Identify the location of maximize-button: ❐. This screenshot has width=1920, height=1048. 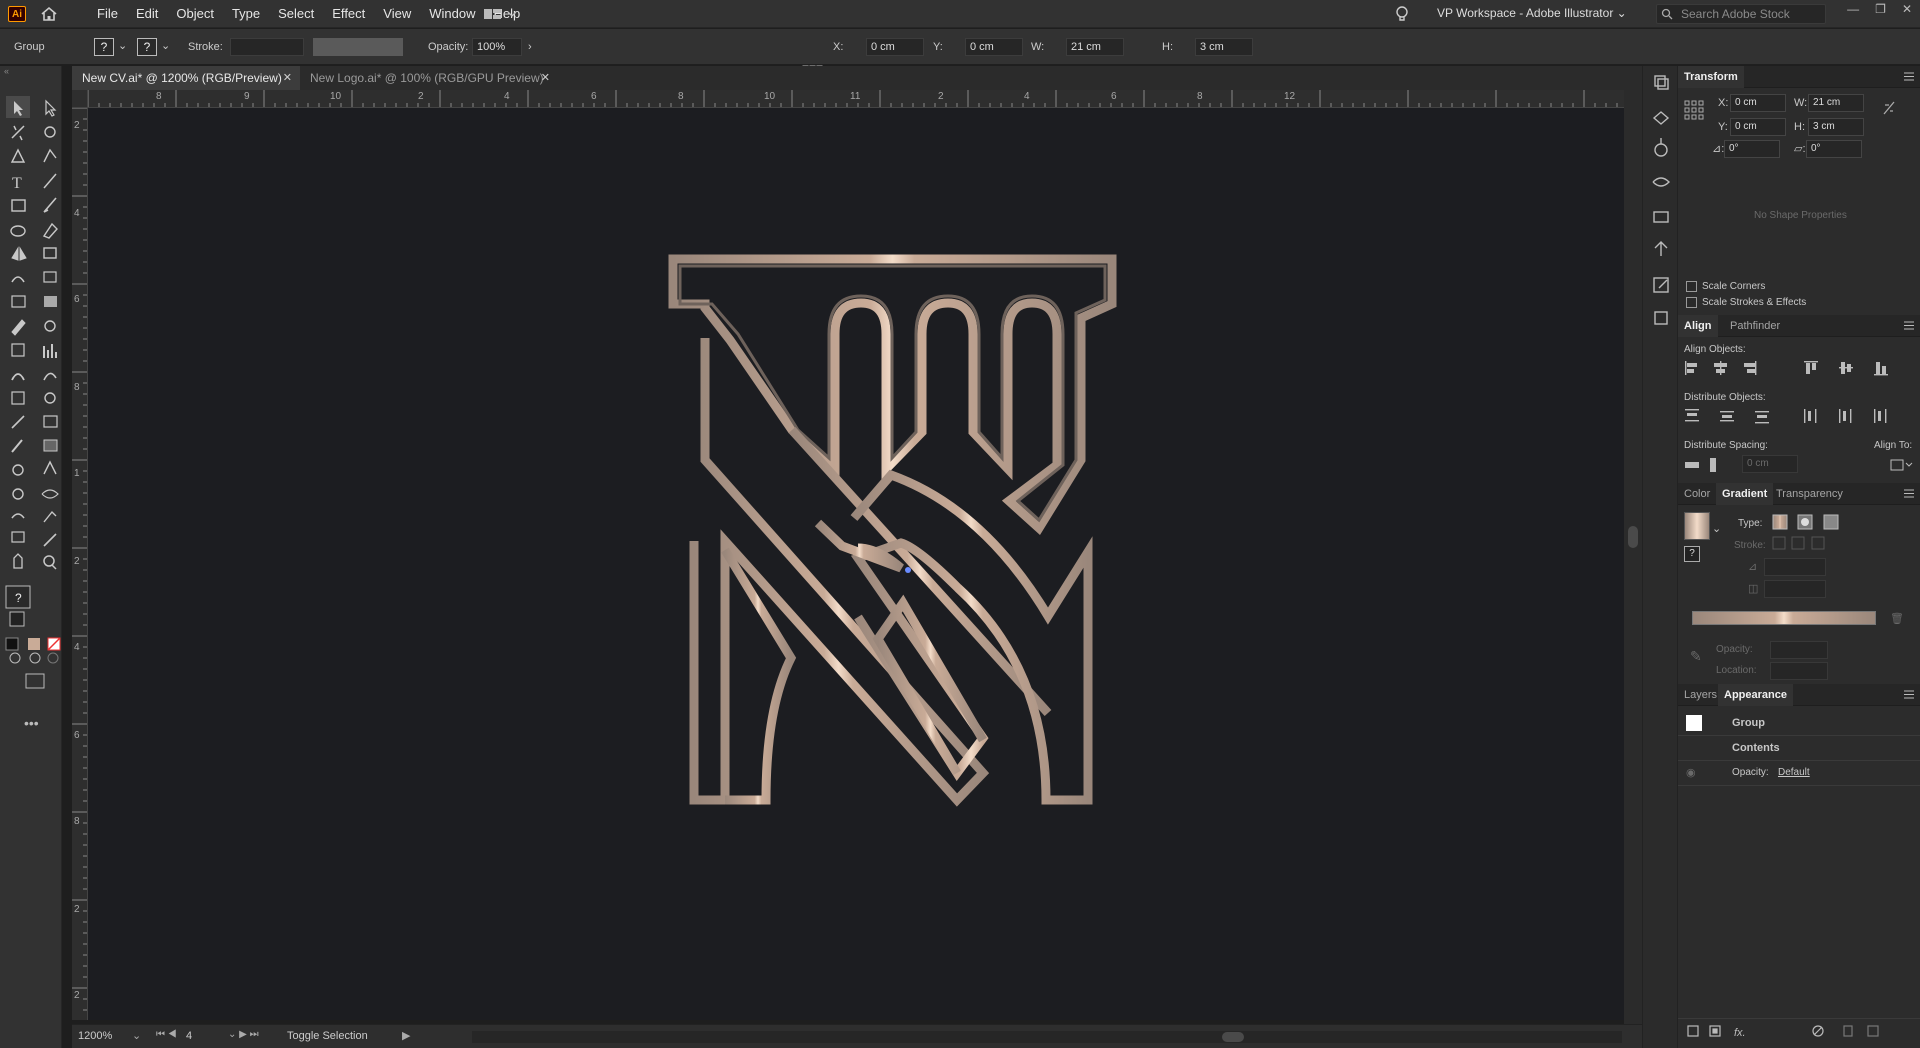
(1880, 9).